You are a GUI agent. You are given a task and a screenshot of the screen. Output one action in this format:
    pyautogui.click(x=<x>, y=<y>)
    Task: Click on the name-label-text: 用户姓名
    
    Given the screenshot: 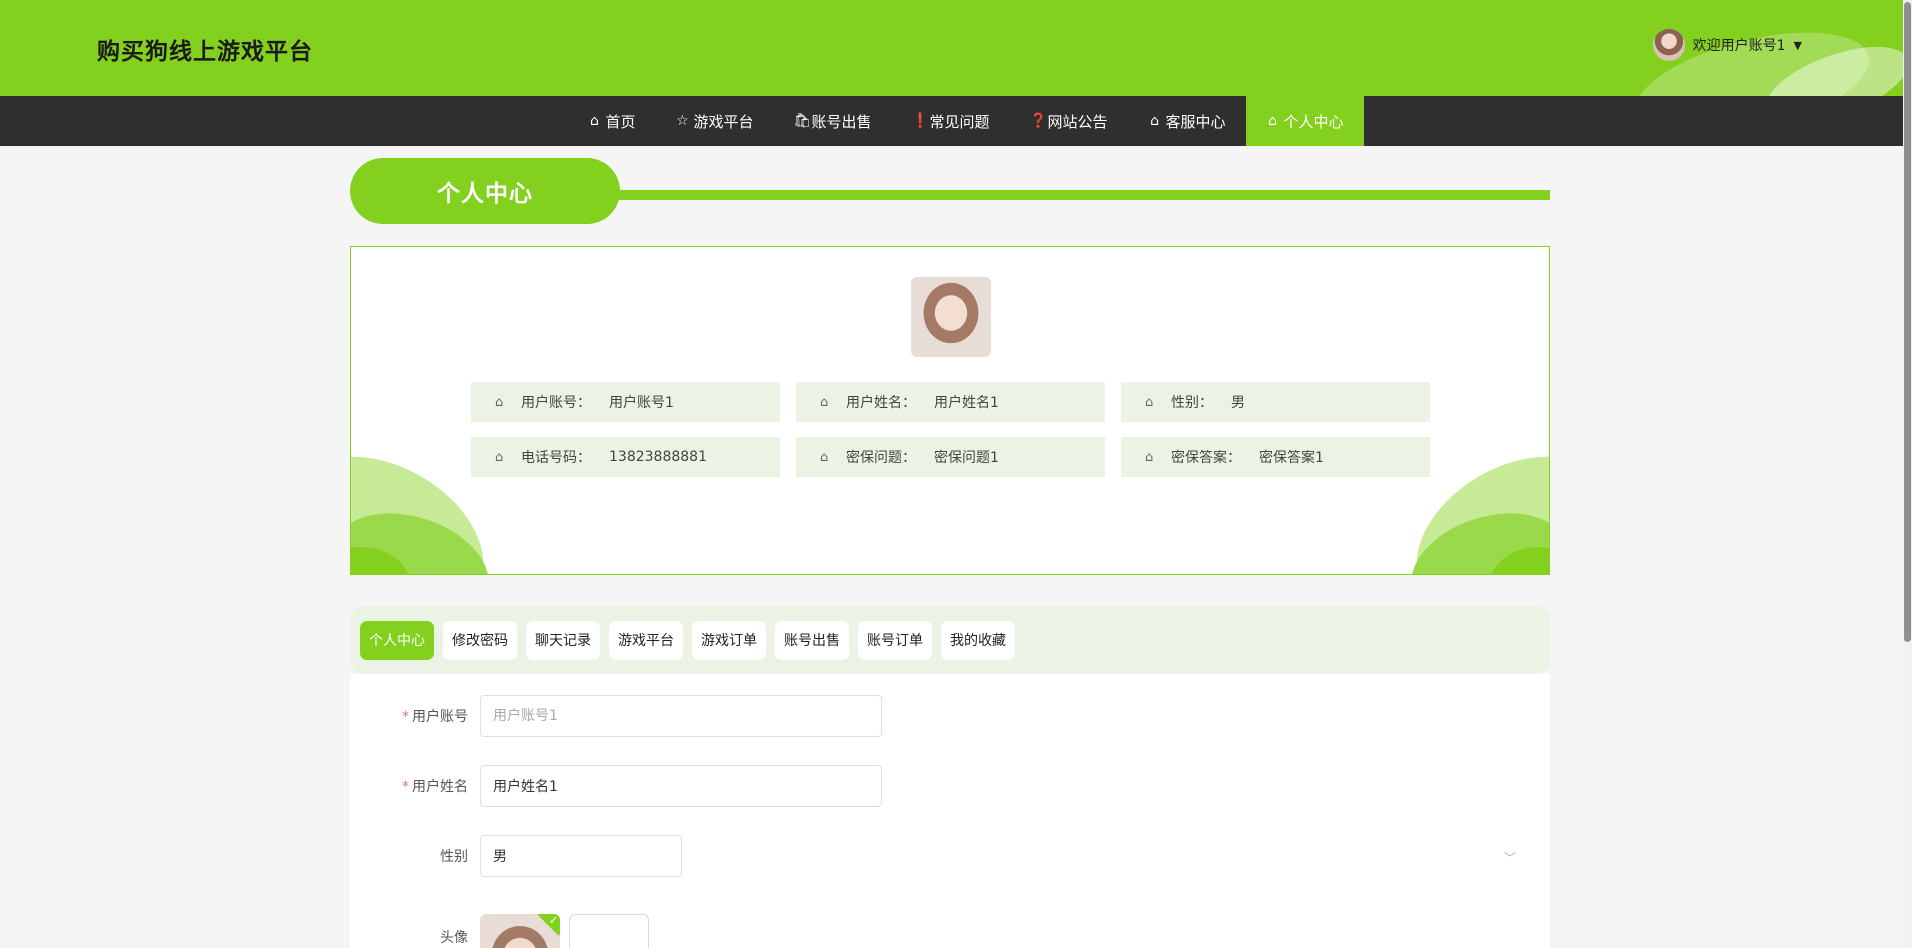 What is the action you would take?
    pyautogui.click(x=440, y=787)
    